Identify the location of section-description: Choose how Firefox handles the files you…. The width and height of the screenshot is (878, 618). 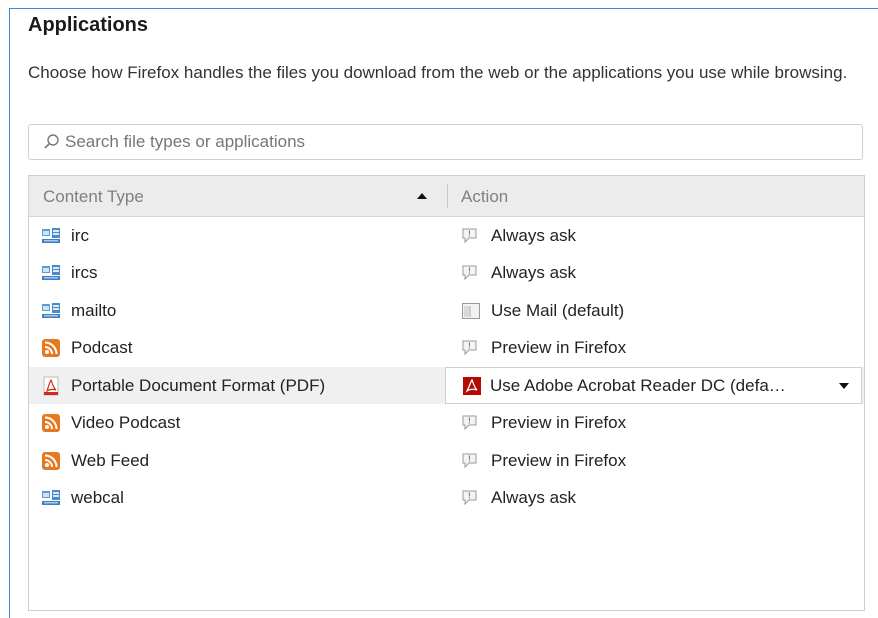
(438, 72).